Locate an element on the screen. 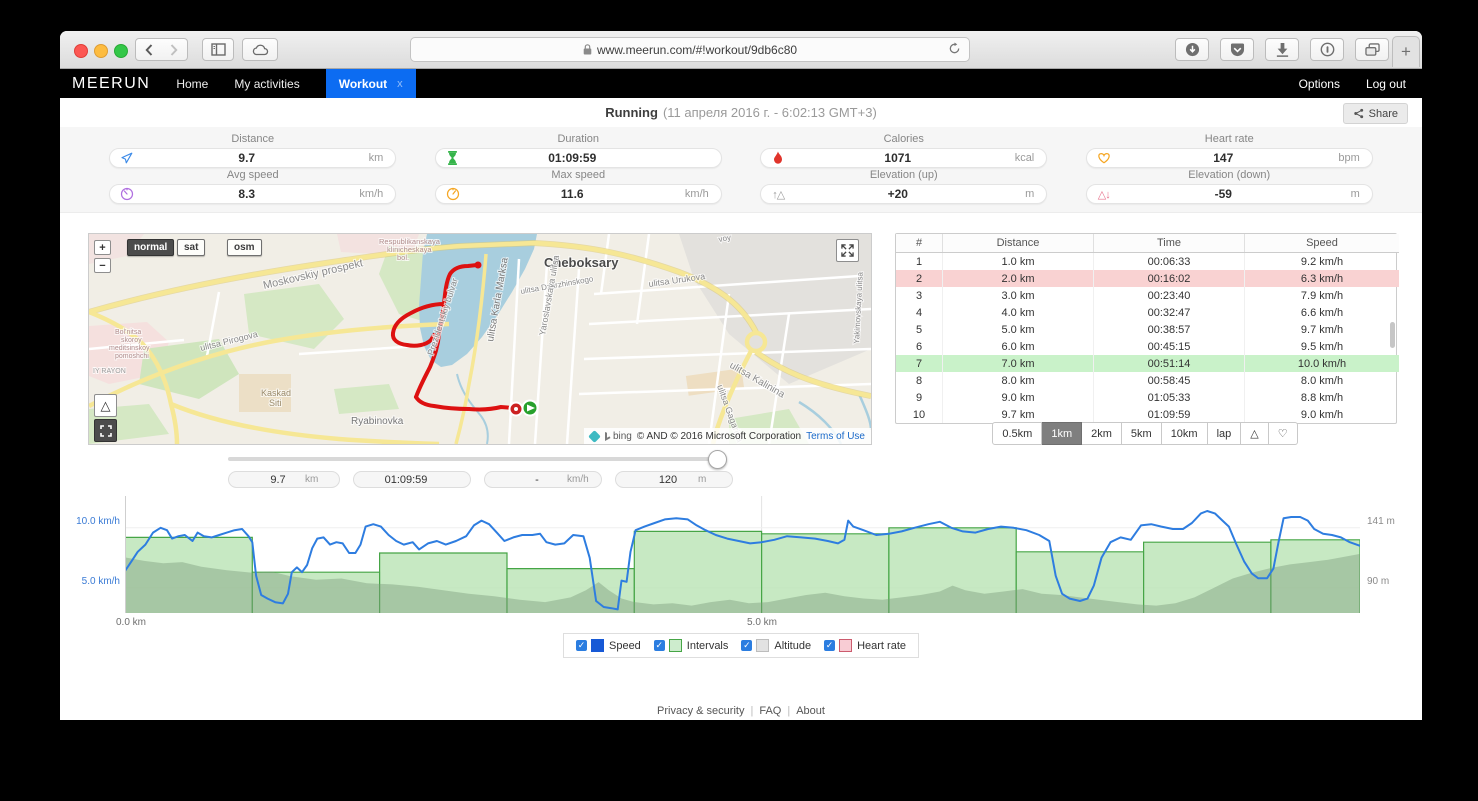 Image resolution: width=1478 pixels, height=801 pixels. split-speed: 7.9 km/h is located at coordinates (1322, 295).